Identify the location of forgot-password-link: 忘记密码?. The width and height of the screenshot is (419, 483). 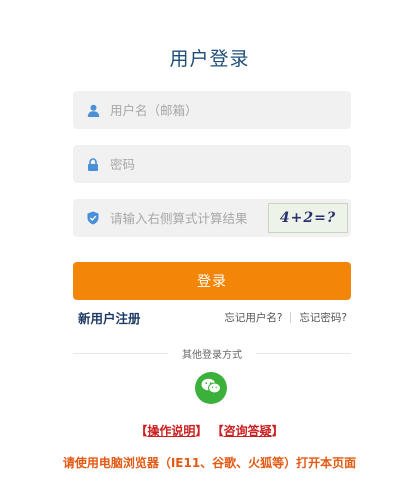
(323, 317).